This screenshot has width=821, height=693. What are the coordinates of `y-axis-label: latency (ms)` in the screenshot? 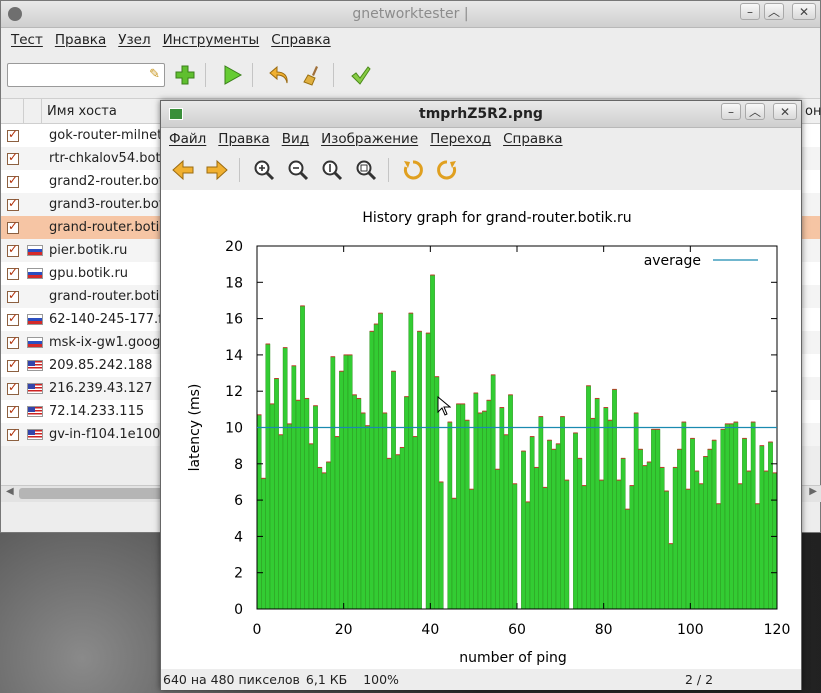 It's located at (195, 428).